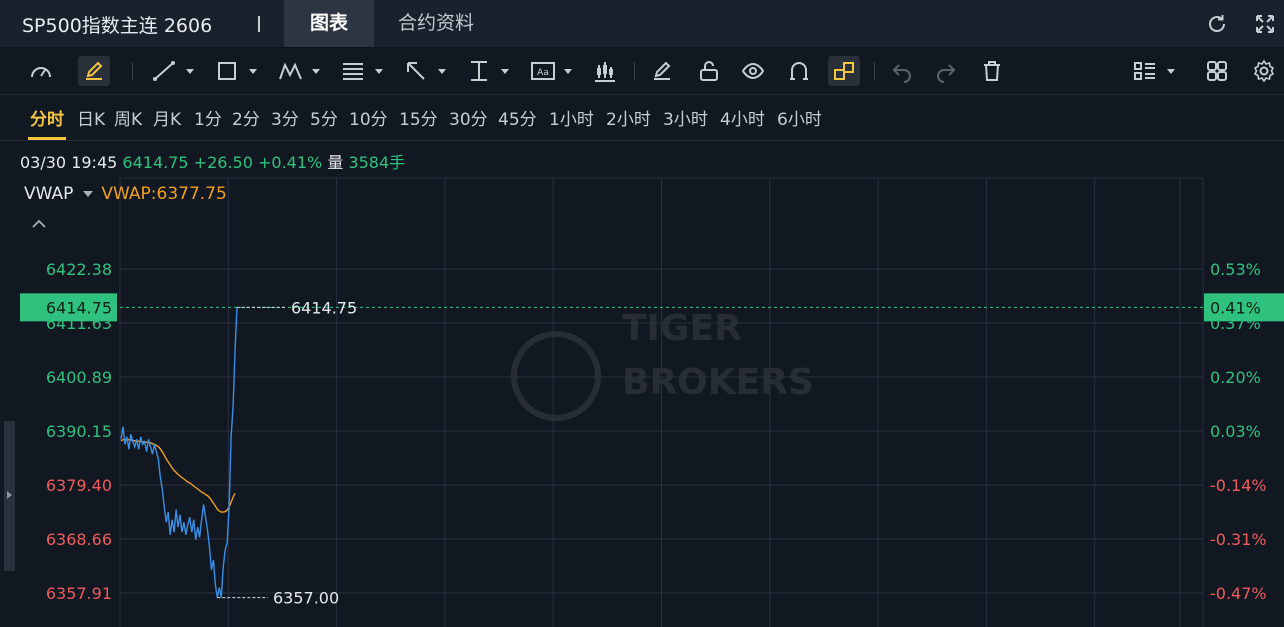 The image size is (1284, 627). I want to click on y-tick-label-right: -0.14%, so click(1238, 485).